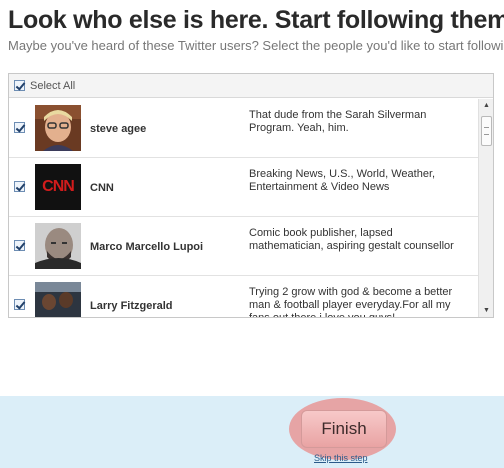 The height and width of the screenshot is (468, 504). Describe the element at coordinates (146, 247) in the screenshot. I see `user-name: Marco Marcello Lupoi` at that location.